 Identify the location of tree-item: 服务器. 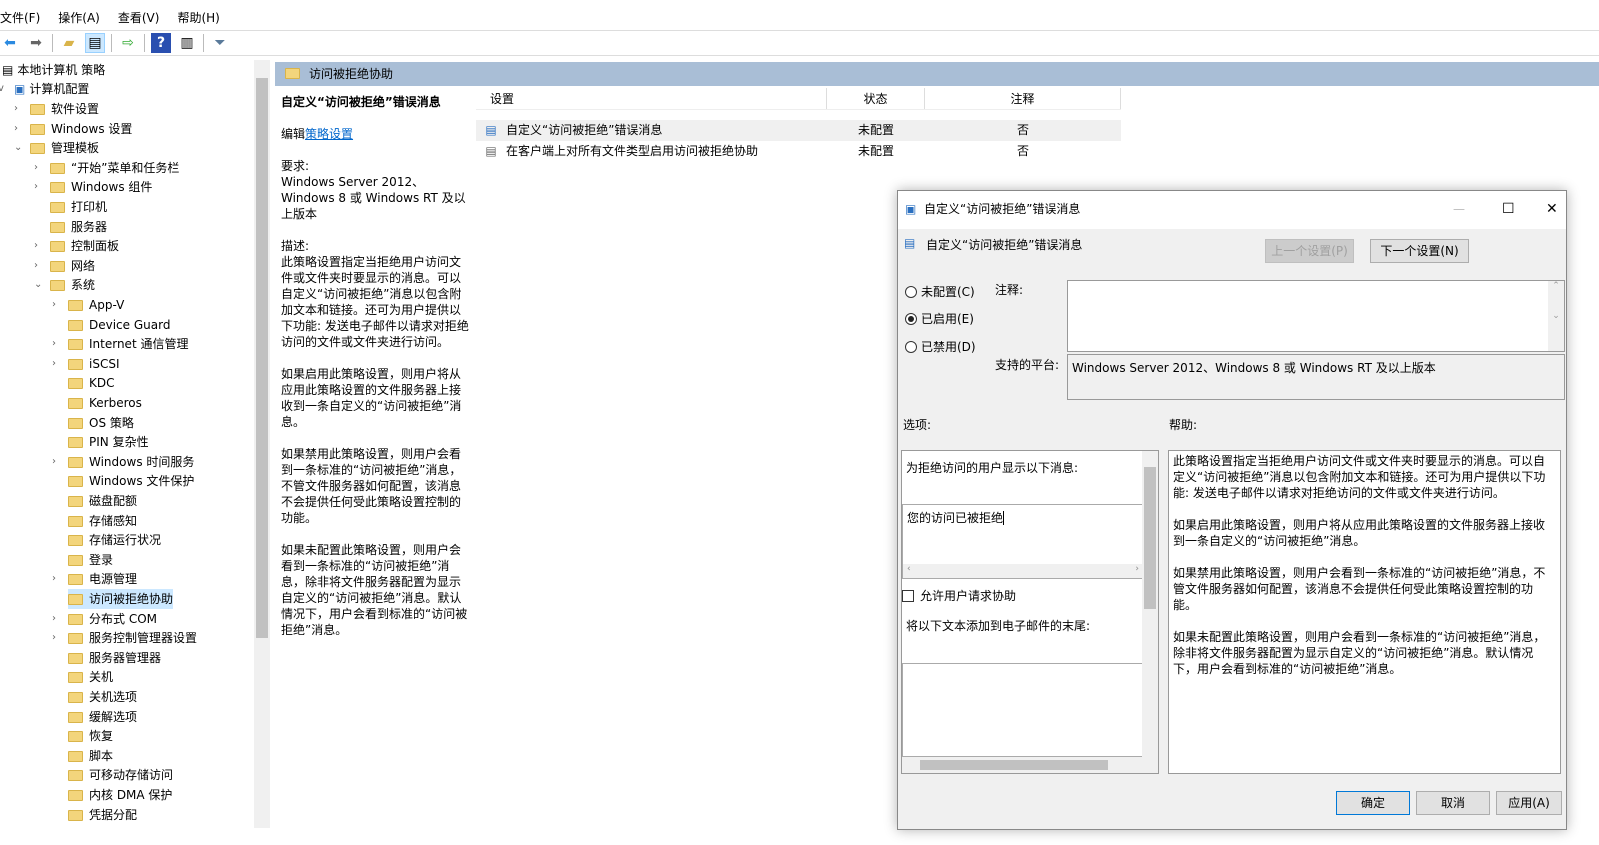
(78, 227).